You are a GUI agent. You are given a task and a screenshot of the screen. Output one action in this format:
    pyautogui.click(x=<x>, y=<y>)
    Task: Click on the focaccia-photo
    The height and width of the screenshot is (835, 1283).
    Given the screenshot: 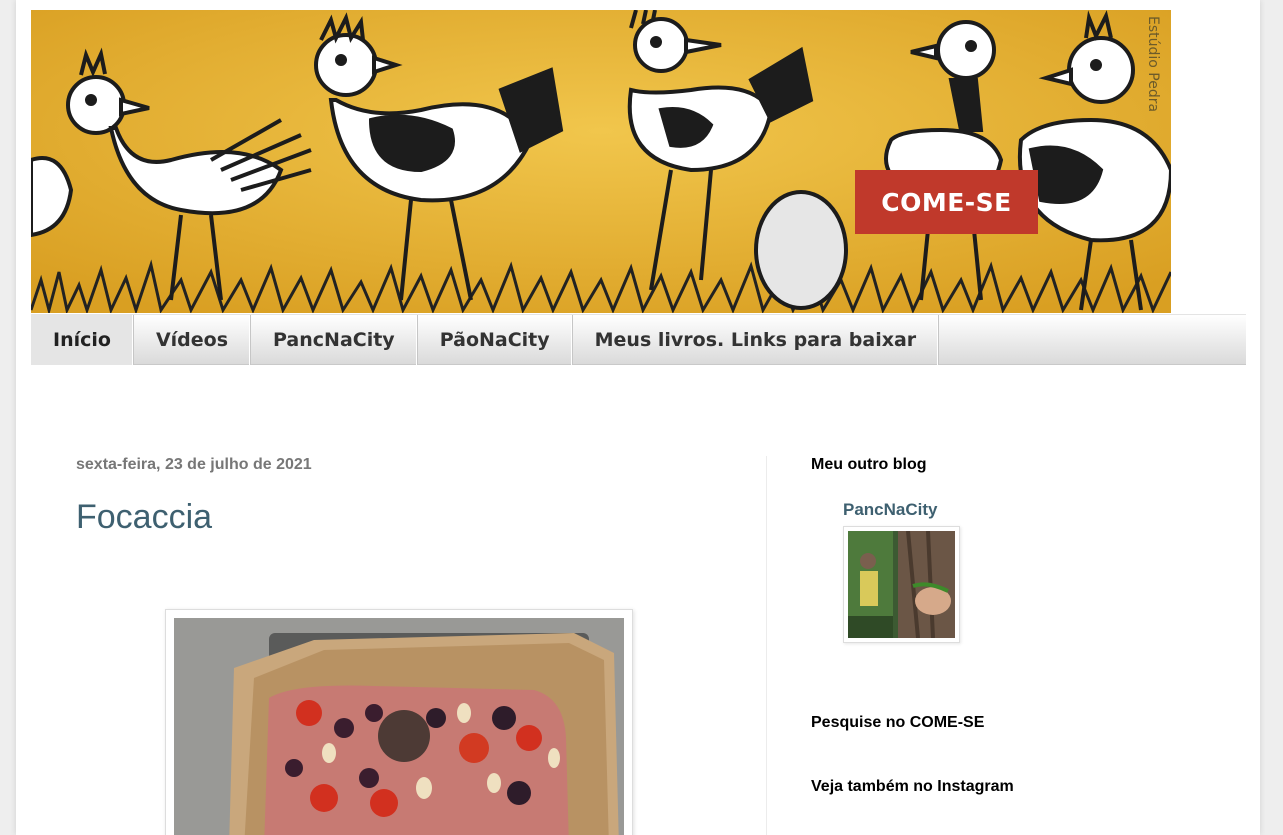 What is the action you would take?
    pyautogui.click(x=399, y=726)
    